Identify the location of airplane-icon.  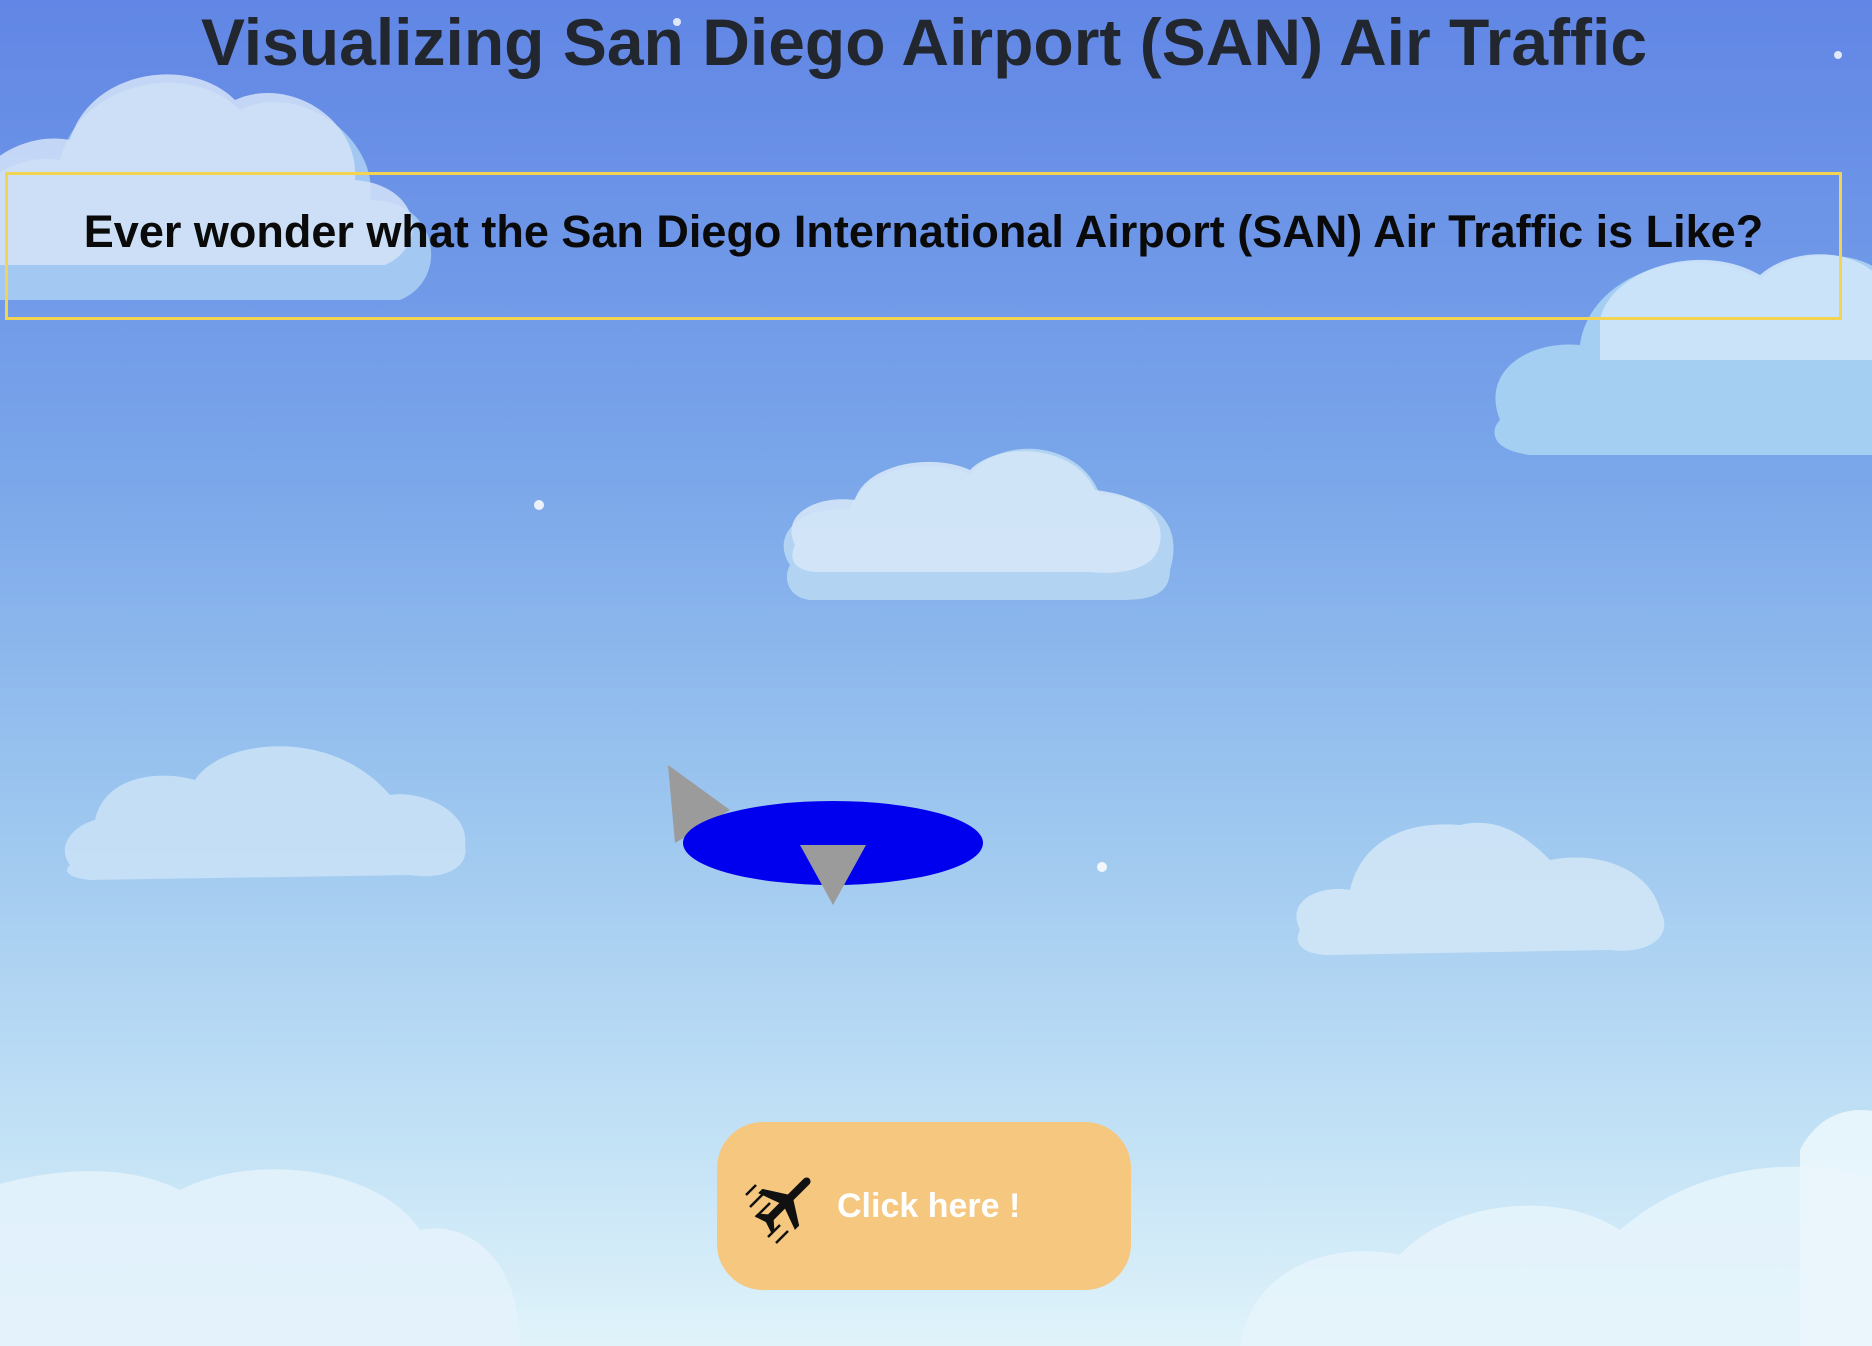
(778, 1210).